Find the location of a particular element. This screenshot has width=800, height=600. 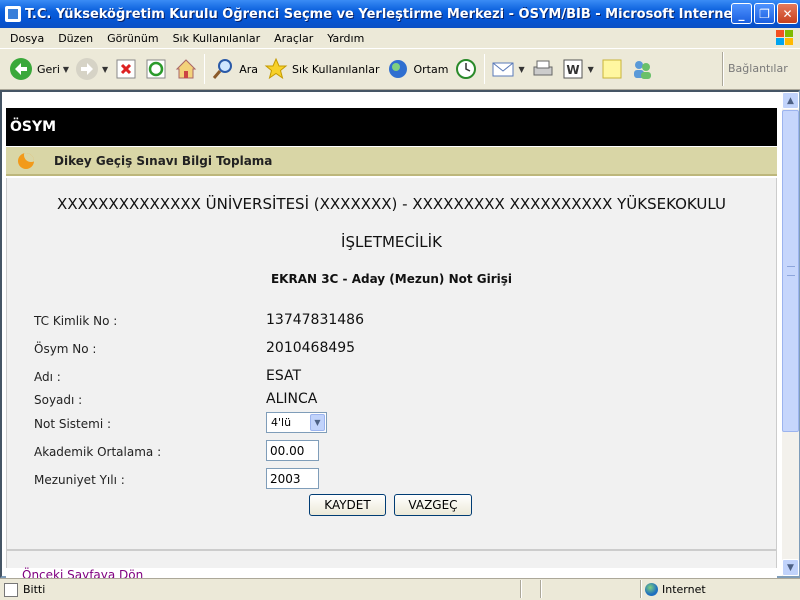

discuss-button is located at coordinates (612, 69).